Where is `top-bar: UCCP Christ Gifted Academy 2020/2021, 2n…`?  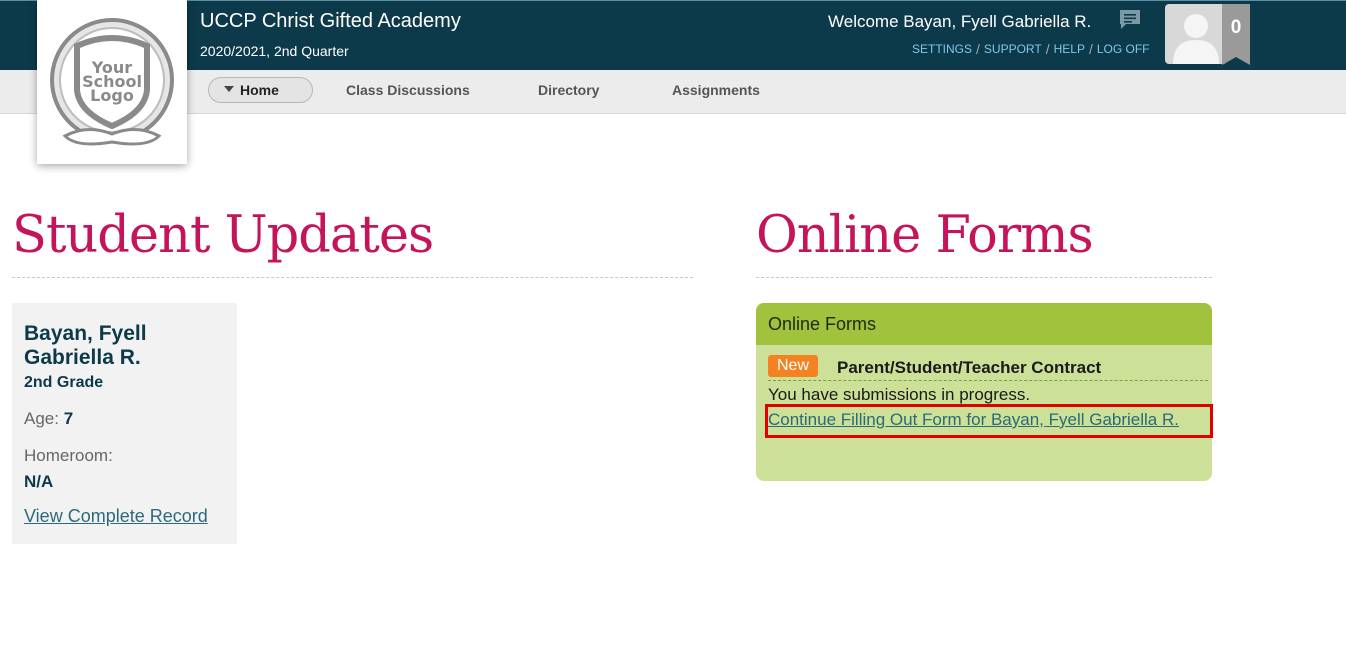
top-bar: UCCP Christ Gifted Academy 2020/2021, 2n… is located at coordinates (673, 35).